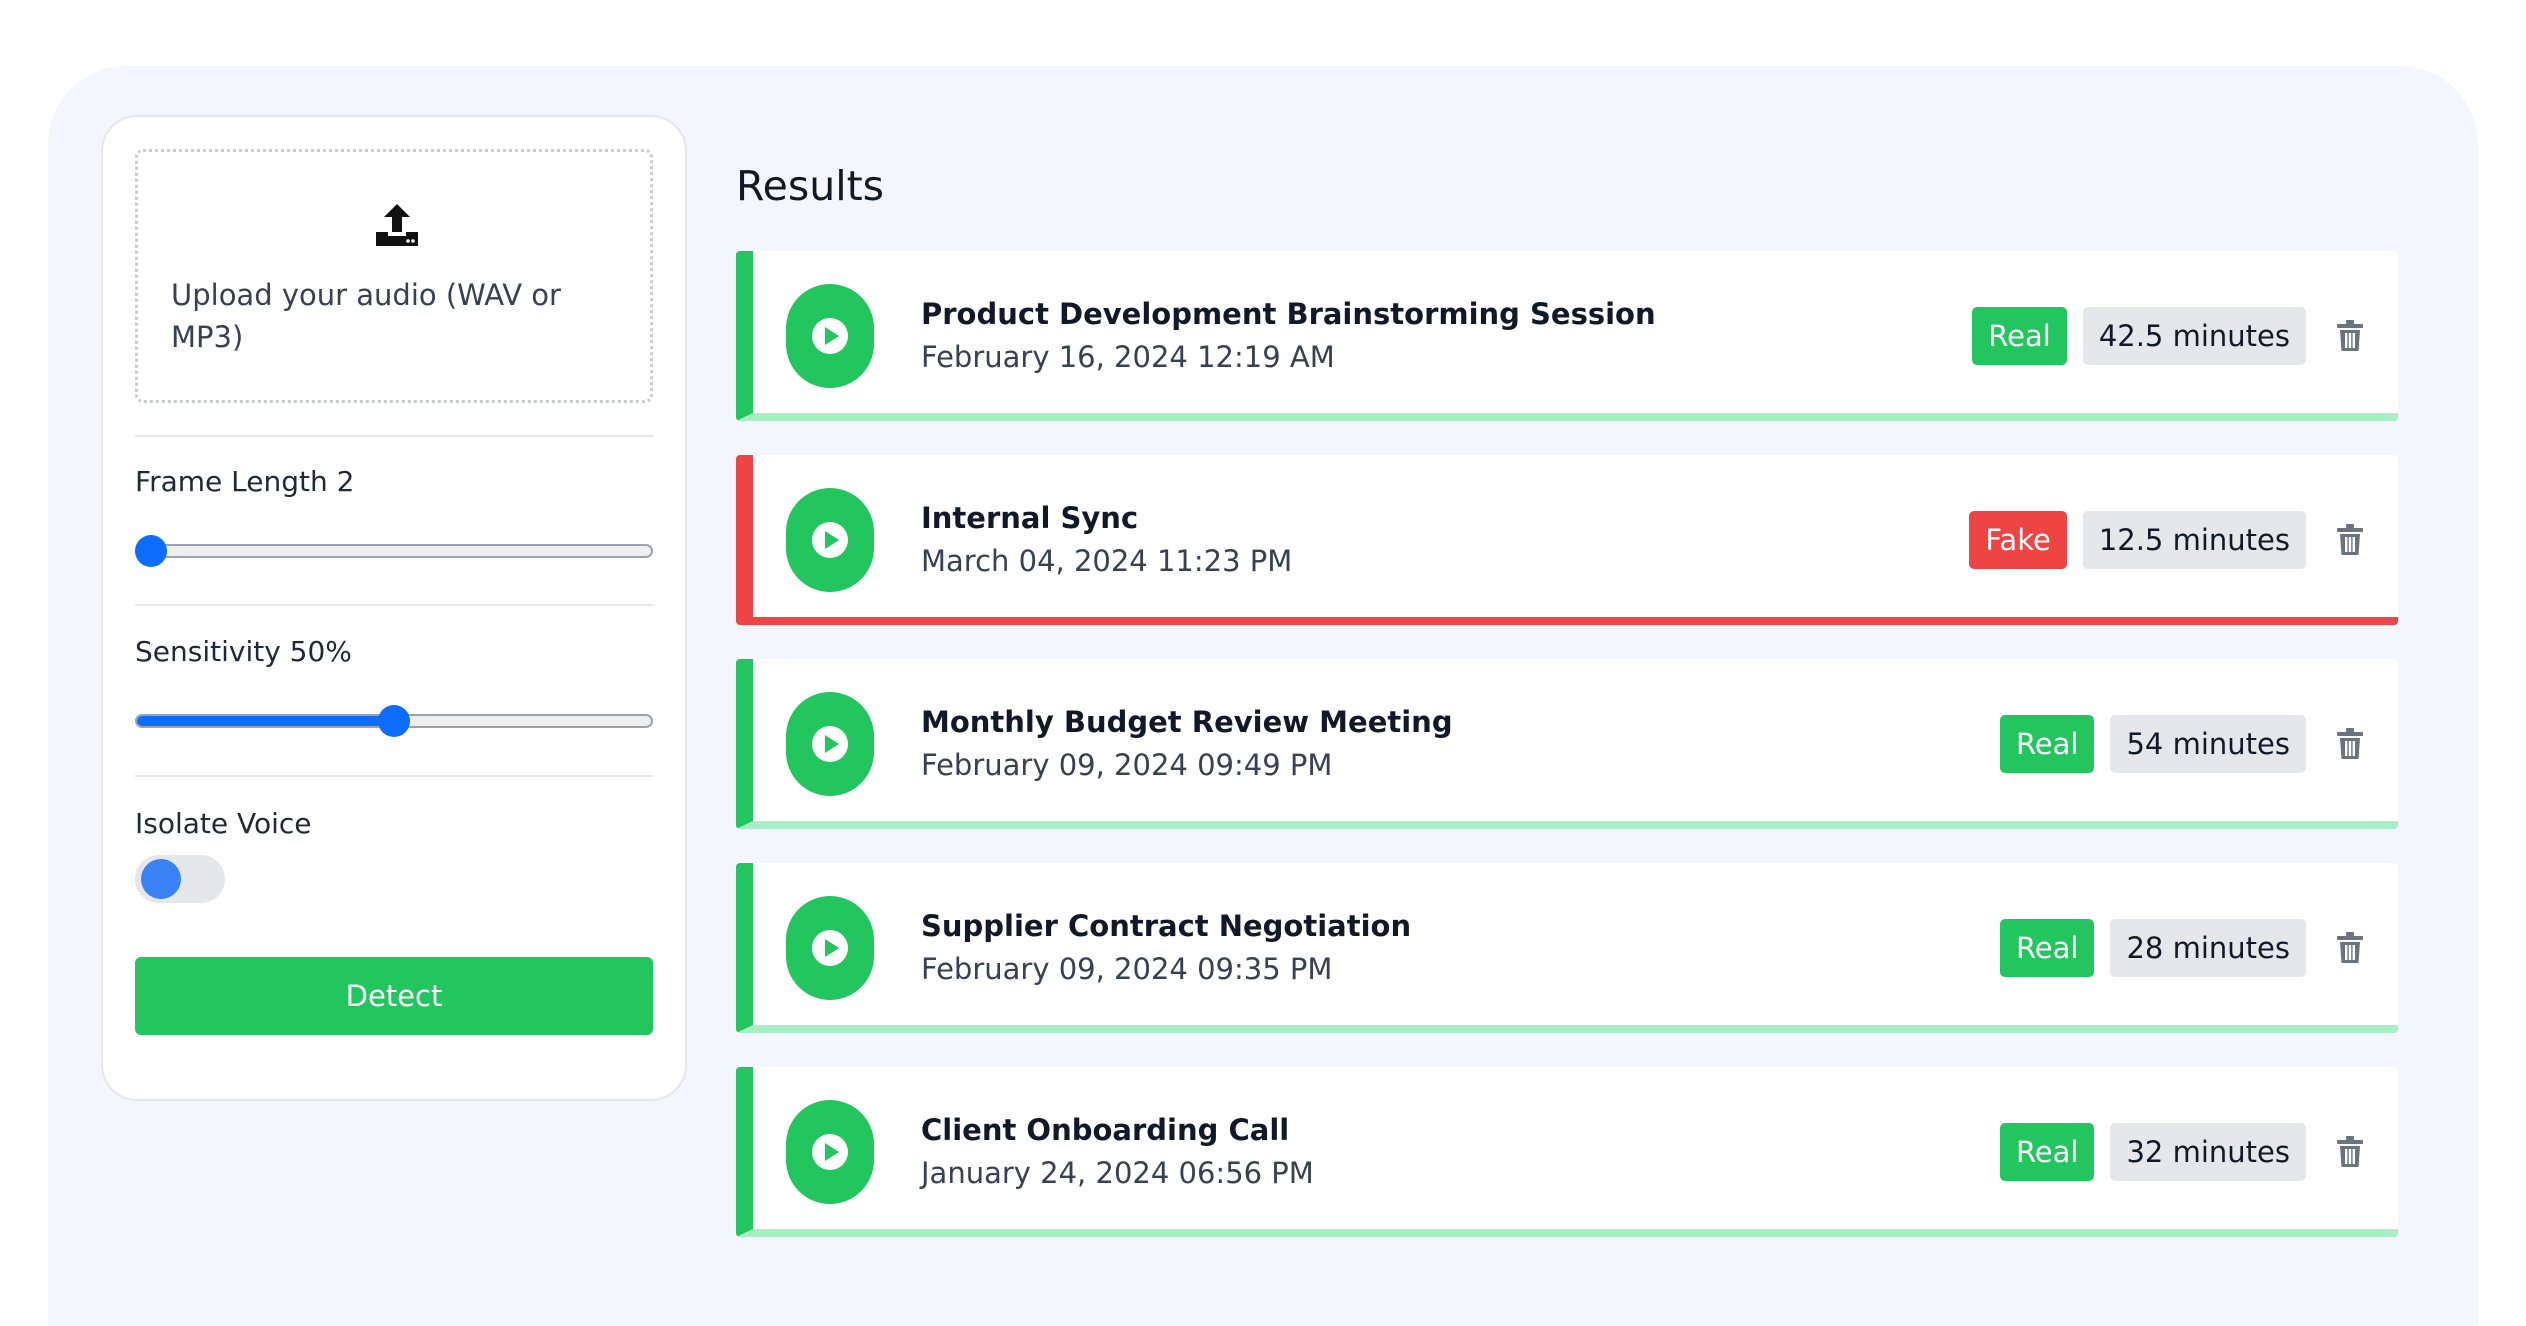 This screenshot has width=2526, height=1326. Describe the element at coordinates (1187, 722) in the screenshot. I see `result-title: Monthly Budget Review Meeting` at that location.